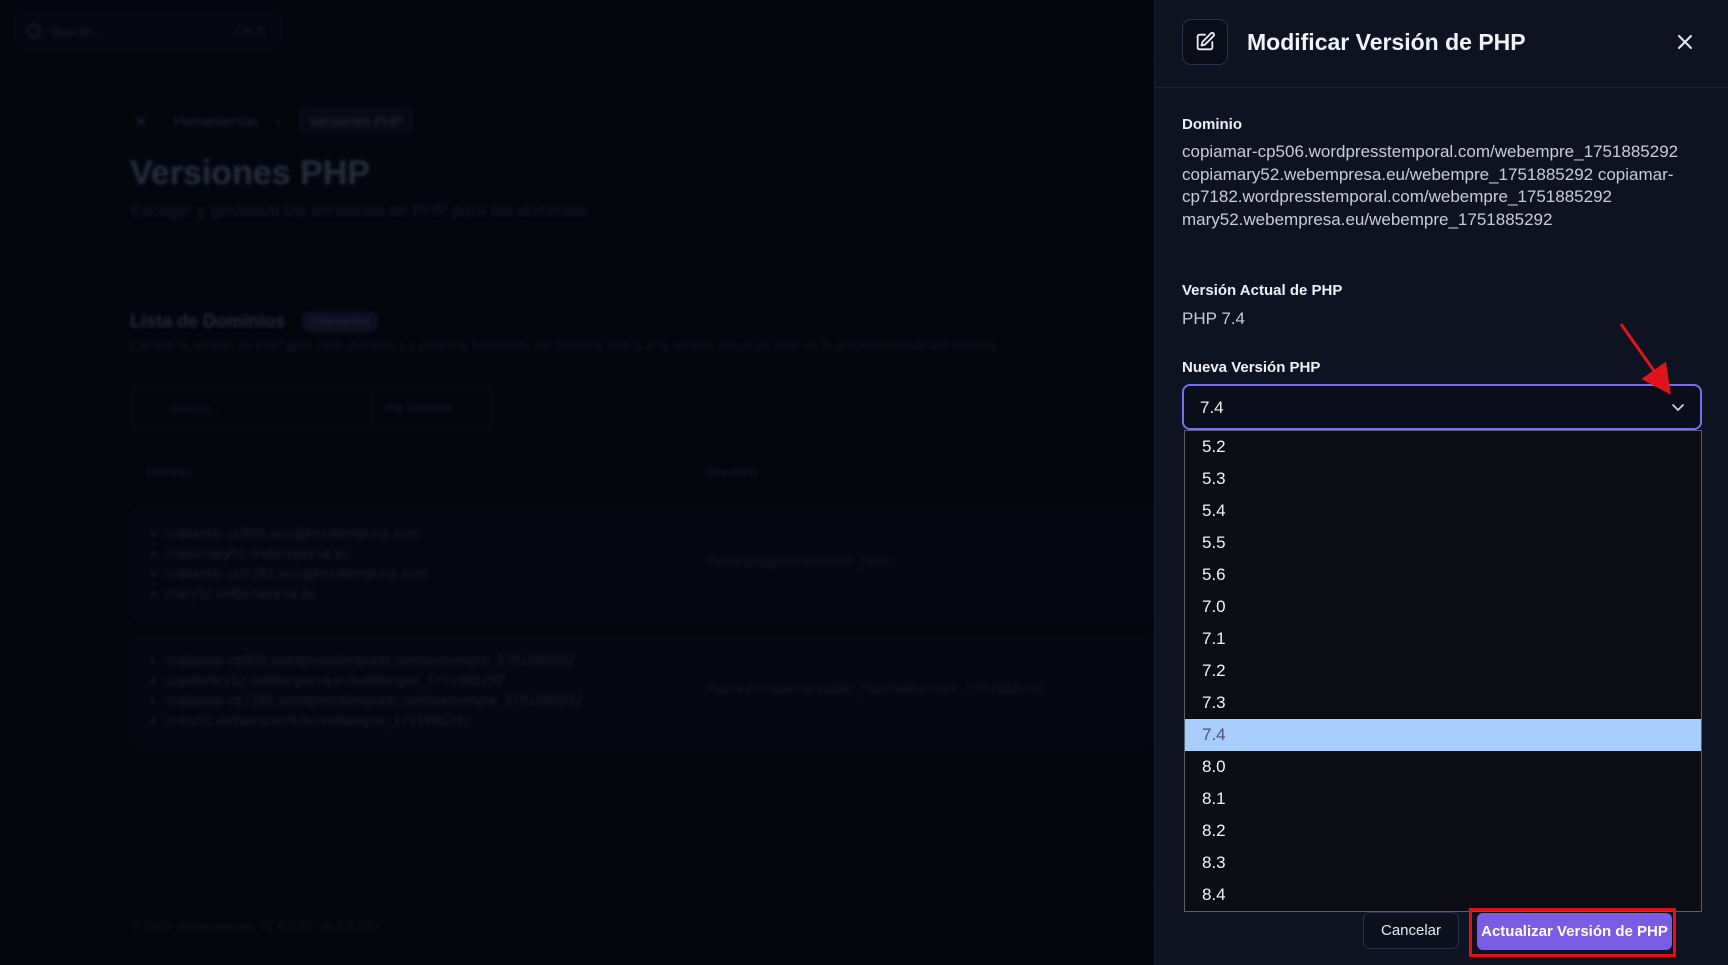  Describe the element at coordinates (1442, 407) in the screenshot. I see `php-version-select: 7.4` at that location.